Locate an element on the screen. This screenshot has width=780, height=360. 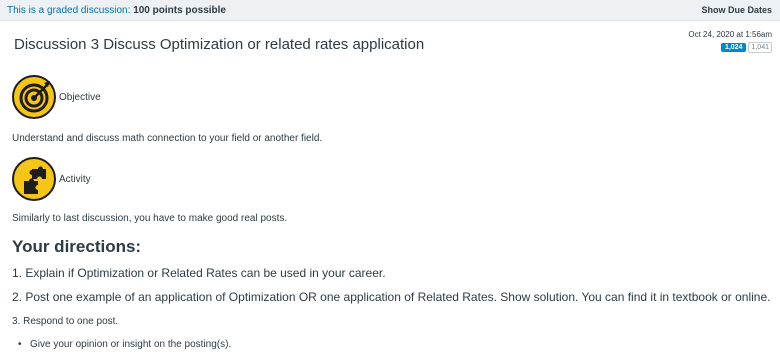
post-meta: Oct 24, 2020 at 1:56am 1,024 1,041 is located at coordinates (730, 41).